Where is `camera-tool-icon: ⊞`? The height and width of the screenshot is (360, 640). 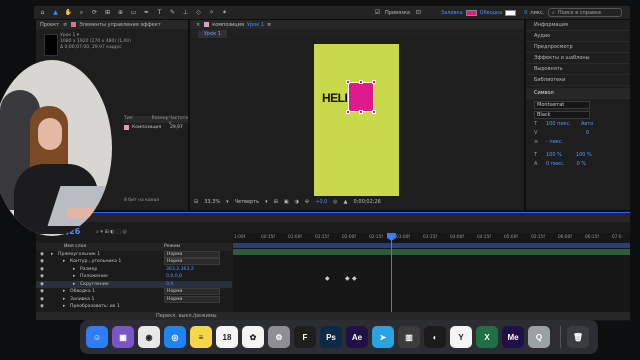 camera-tool-icon: ⊞ is located at coordinates (107, 12).